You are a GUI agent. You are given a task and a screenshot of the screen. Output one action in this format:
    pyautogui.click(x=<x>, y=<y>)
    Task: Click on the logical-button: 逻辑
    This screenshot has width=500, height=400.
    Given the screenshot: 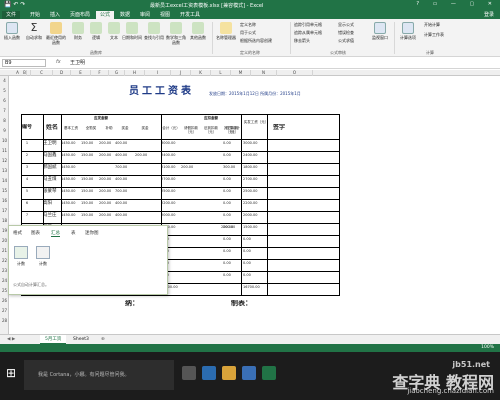 What is the action you would take?
    pyautogui.click(x=96, y=31)
    